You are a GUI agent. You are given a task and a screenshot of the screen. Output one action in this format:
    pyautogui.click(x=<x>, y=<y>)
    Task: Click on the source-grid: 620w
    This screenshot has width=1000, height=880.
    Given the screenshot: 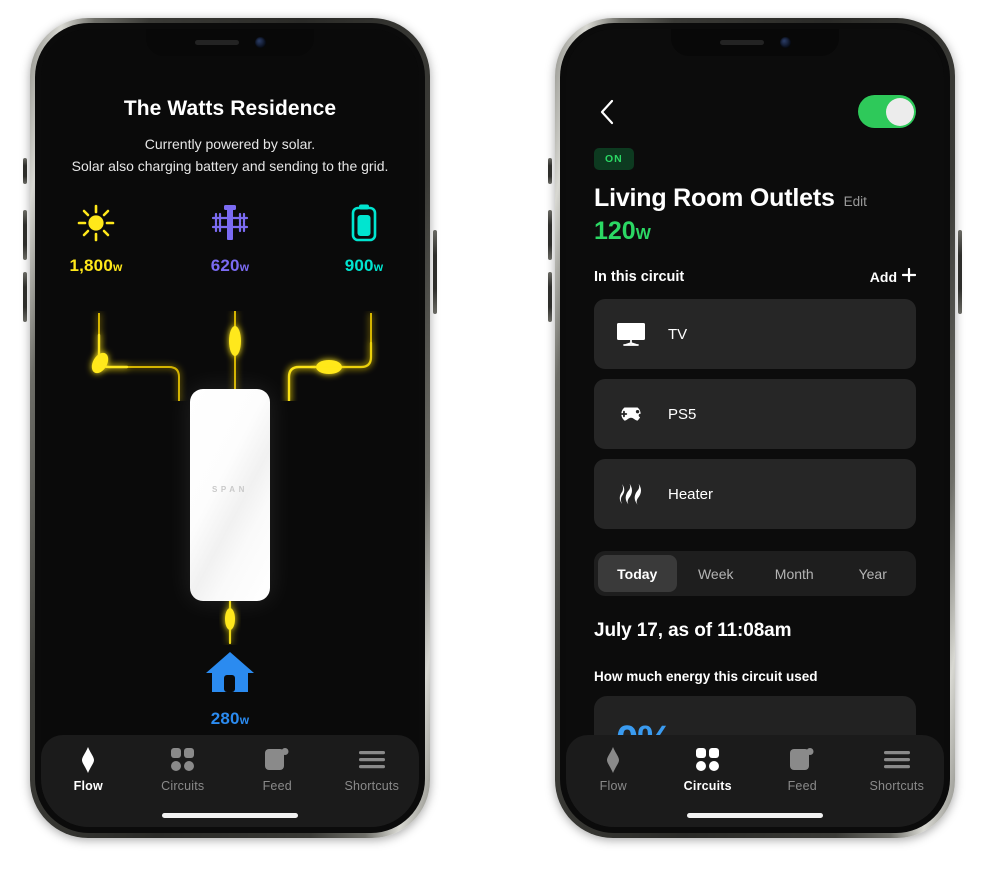 What is the action you would take?
    pyautogui.click(x=230, y=238)
    